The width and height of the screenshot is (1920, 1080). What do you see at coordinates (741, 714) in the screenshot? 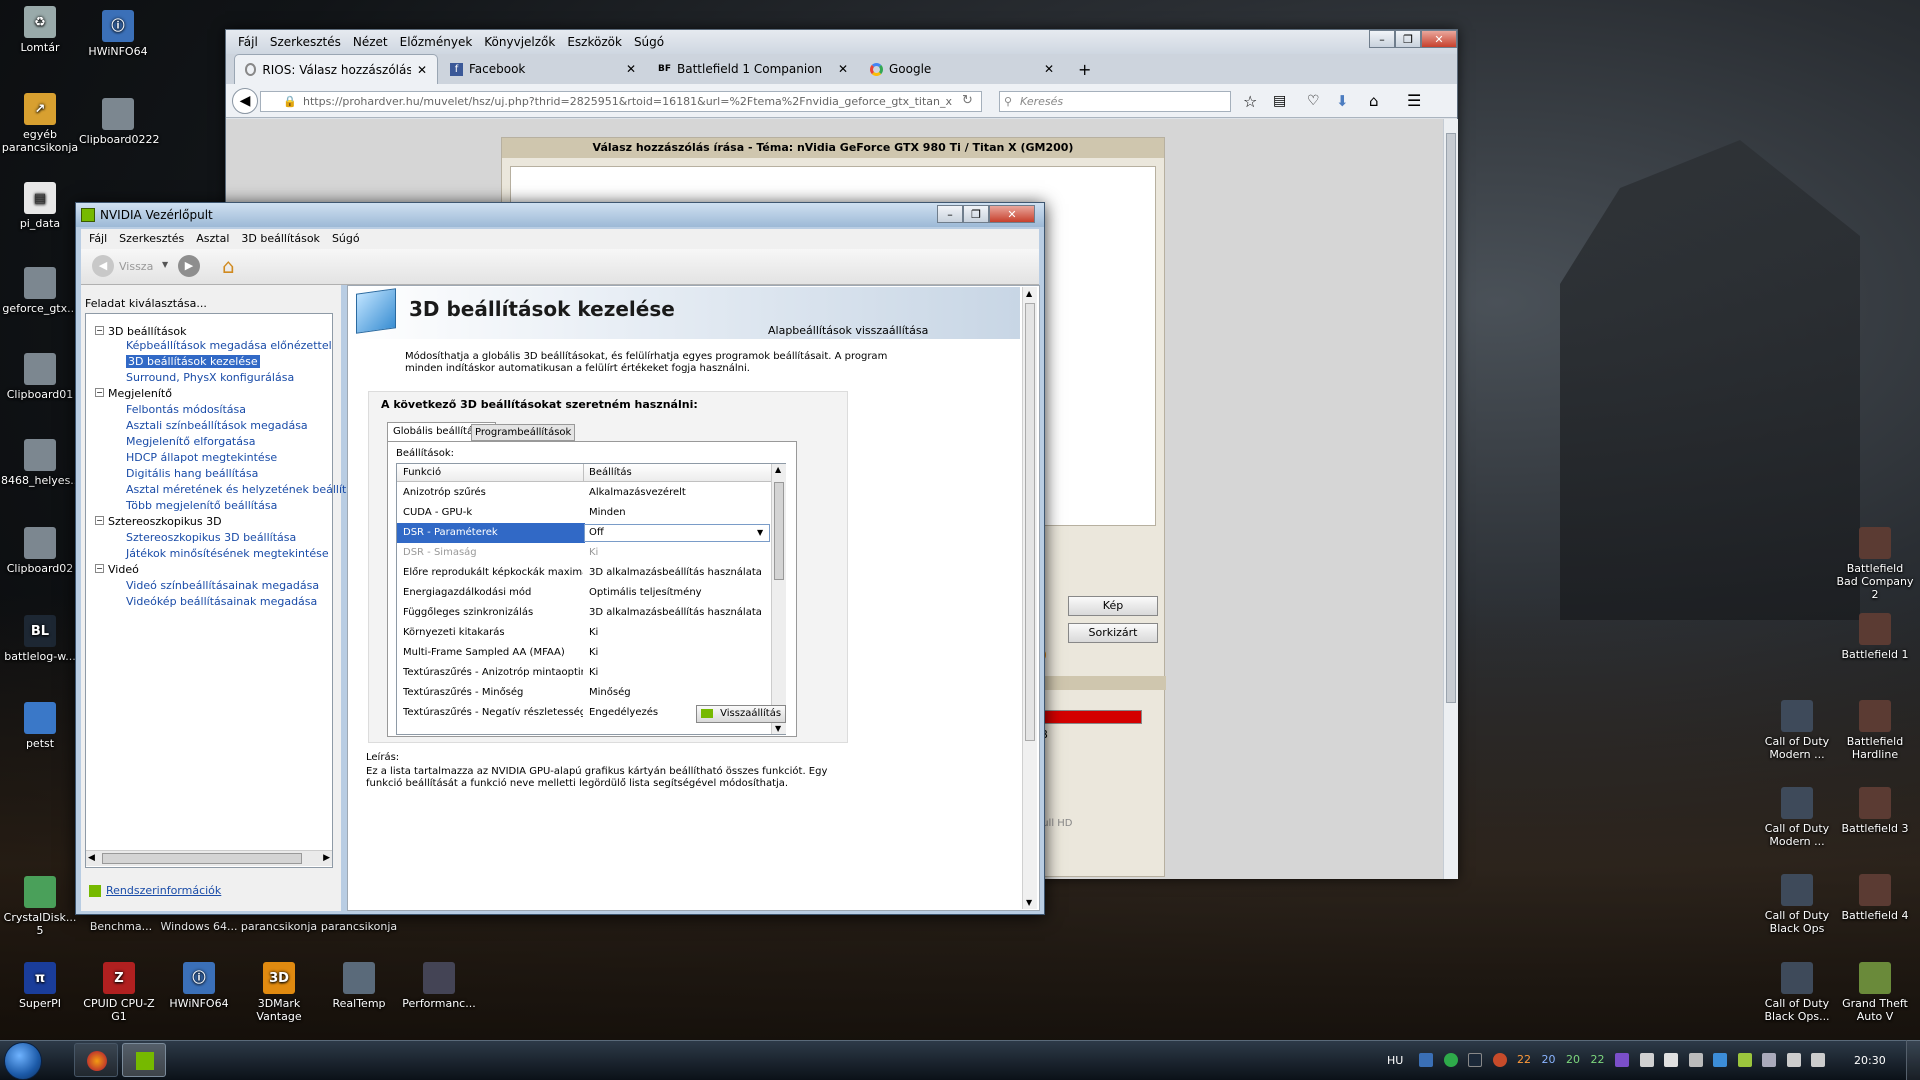
I see `restore-button: Visszaállítás` at bounding box center [741, 714].